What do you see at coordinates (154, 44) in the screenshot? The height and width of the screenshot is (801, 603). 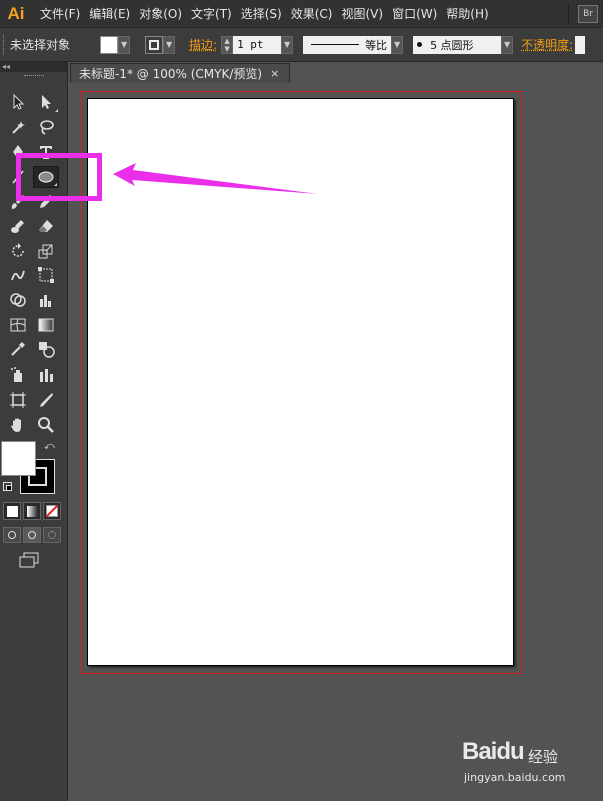 I see `stroke-swatch` at bounding box center [154, 44].